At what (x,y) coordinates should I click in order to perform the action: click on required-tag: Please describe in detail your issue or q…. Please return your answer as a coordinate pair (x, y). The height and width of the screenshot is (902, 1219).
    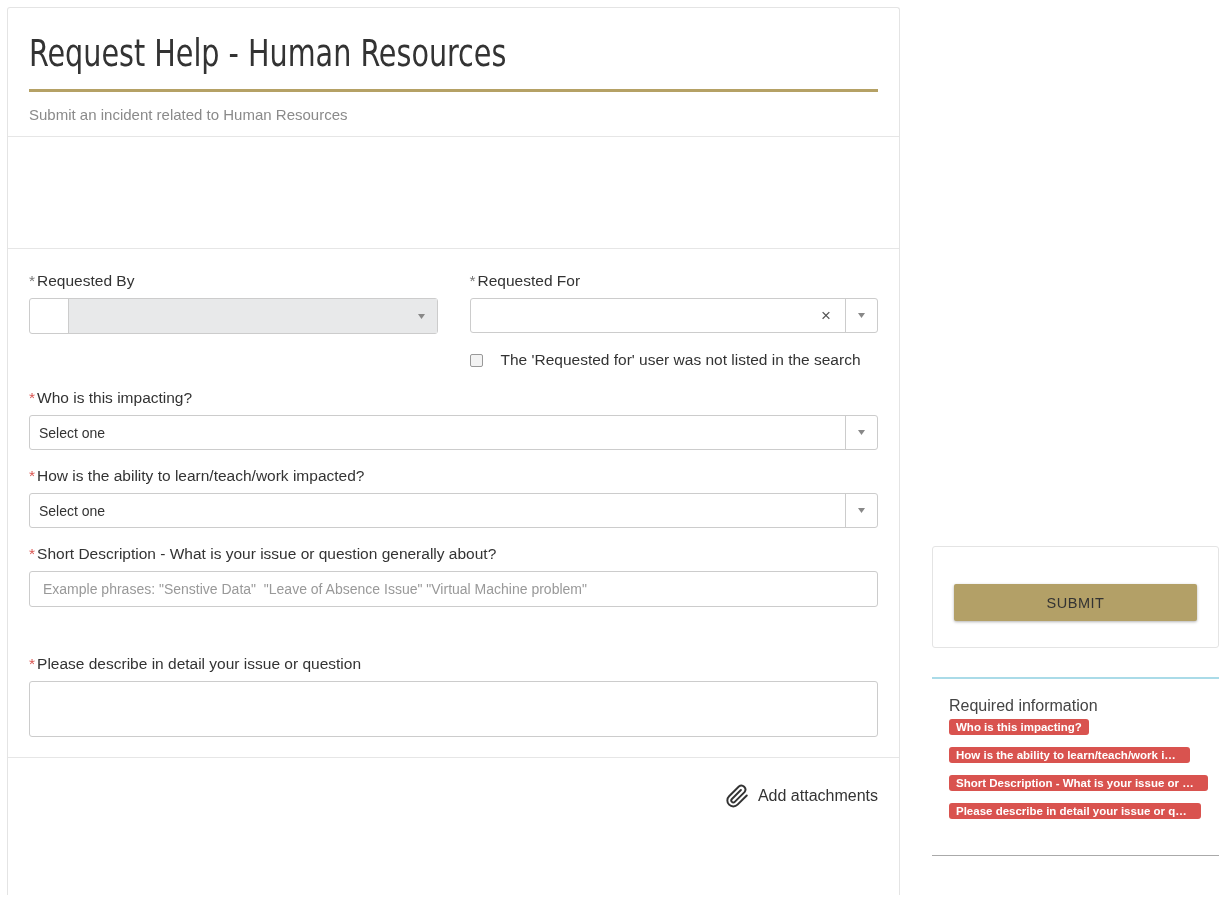
    Looking at the image, I should click on (1075, 811).